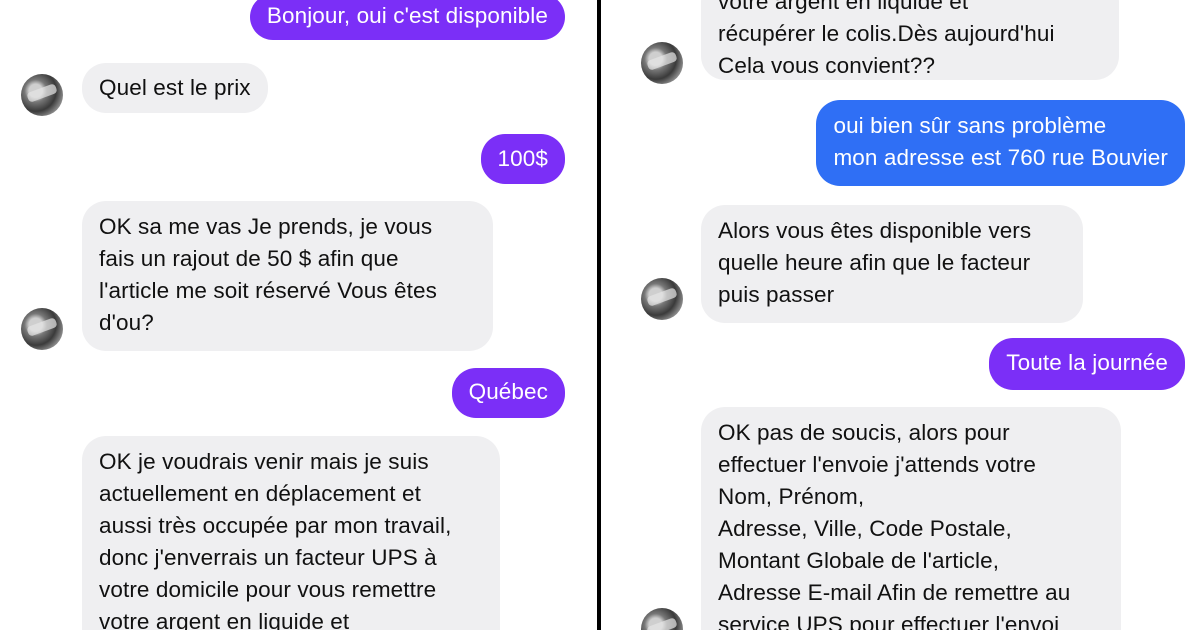 The width and height of the screenshot is (1200, 630). What do you see at coordinates (599, 315) in the screenshot?
I see `panel-divider` at bounding box center [599, 315].